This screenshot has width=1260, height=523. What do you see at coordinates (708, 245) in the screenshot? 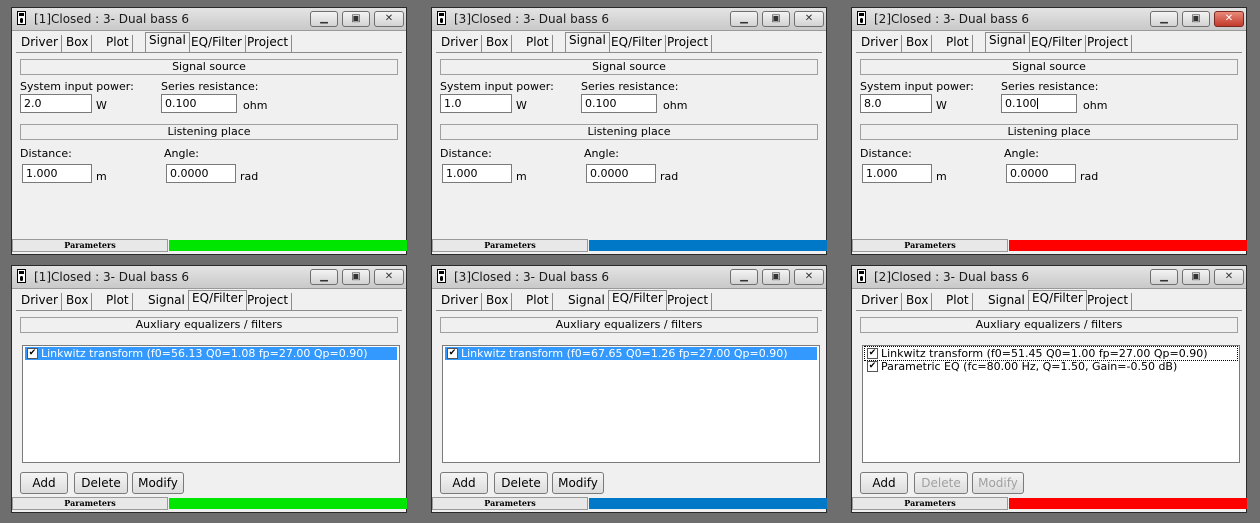
I see `status-color-bar` at bounding box center [708, 245].